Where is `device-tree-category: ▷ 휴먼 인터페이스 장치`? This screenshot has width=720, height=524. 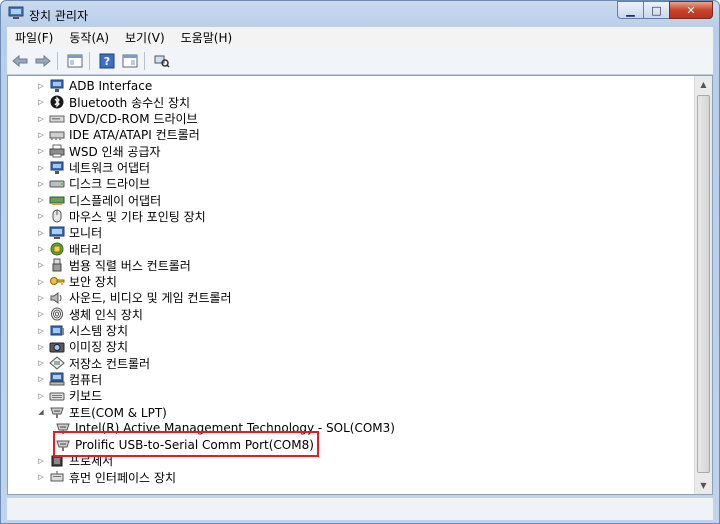 device-tree-category: ▷ 휴먼 인터페이스 장치 is located at coordinates (106, 477).